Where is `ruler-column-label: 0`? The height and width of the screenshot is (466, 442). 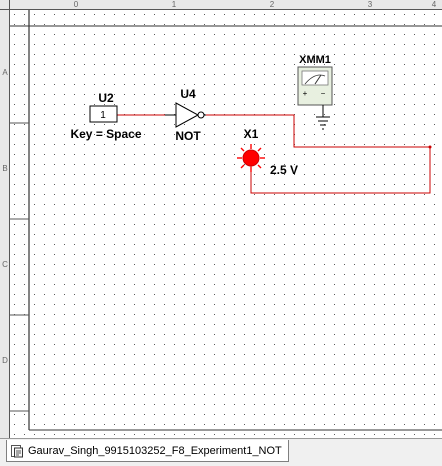 ruler-column-label: 0 is located at coordinates (76, 4).